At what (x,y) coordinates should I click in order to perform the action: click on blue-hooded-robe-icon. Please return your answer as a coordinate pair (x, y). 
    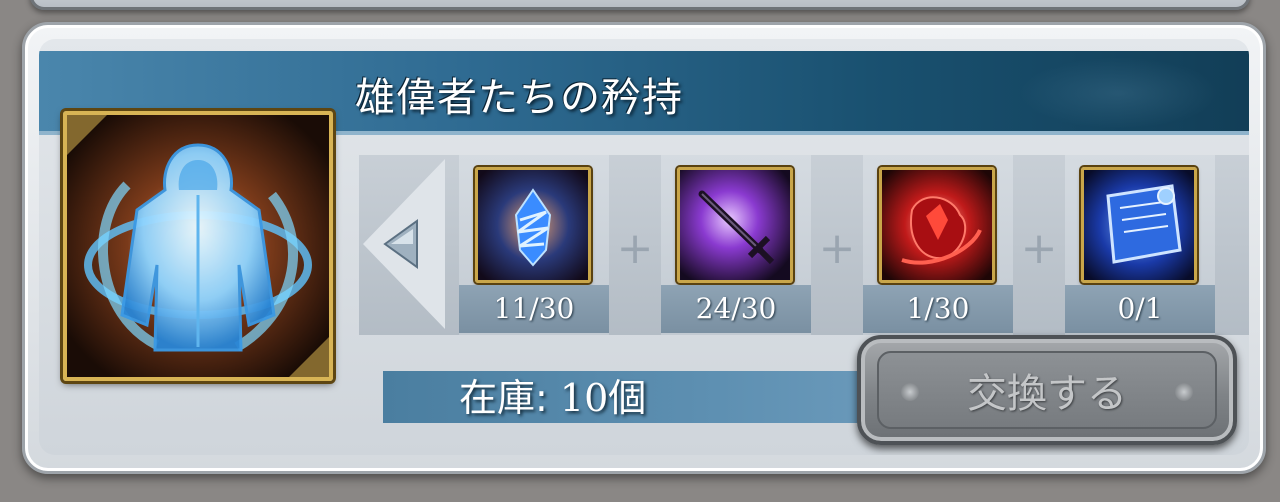
    Looking at the image, I should click on (198, 246).